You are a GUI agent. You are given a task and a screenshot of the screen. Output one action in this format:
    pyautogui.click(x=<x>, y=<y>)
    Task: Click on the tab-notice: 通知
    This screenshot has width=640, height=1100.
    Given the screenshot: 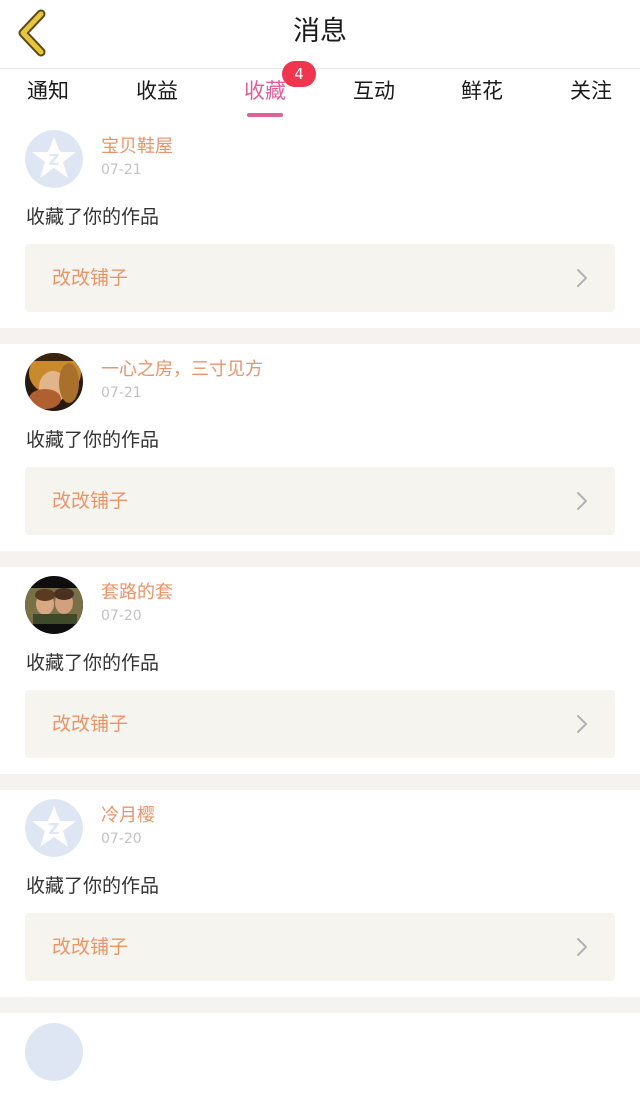 What is the action you would take?
    pyautogui.click(x=48, y=91)
    